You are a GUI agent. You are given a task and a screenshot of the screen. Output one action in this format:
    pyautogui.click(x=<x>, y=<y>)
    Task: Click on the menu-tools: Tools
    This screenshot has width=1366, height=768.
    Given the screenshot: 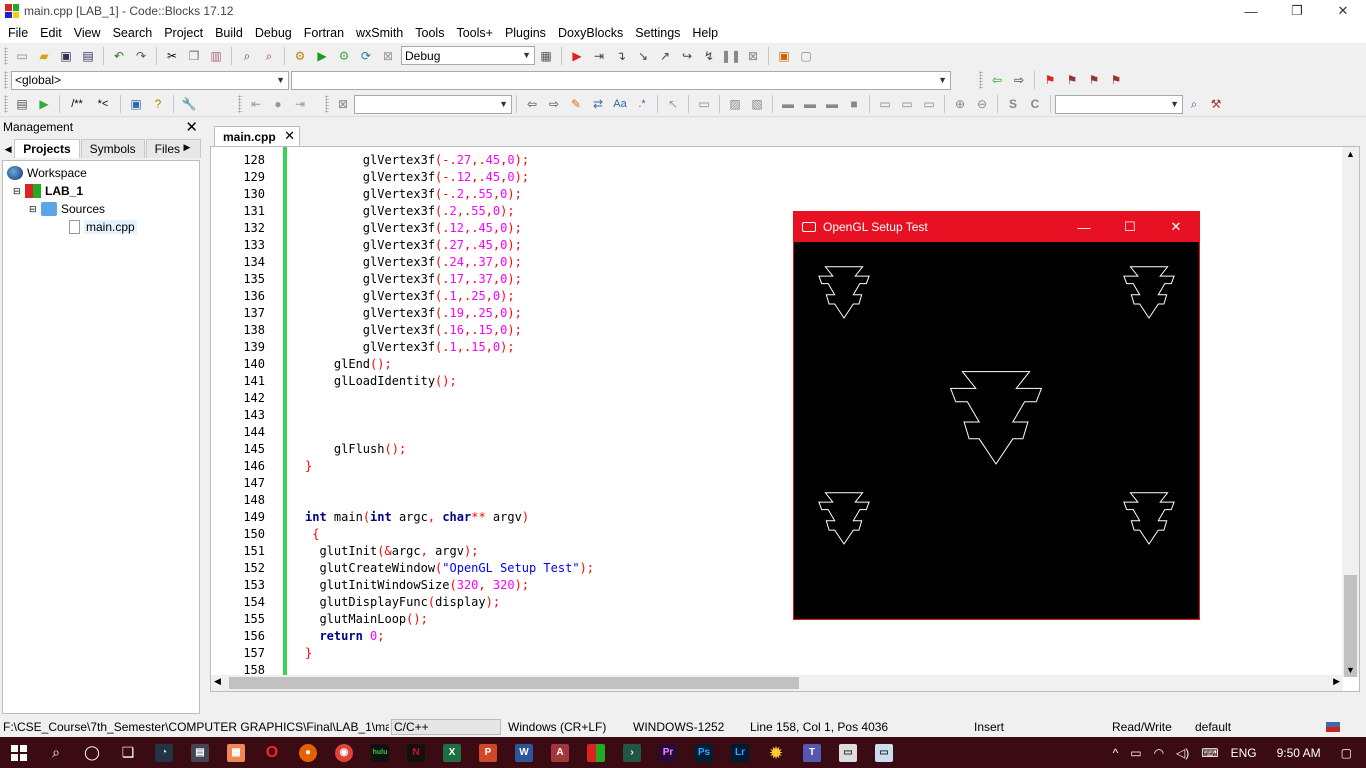 What is the action you would take?
    pyautogui.click(x=429, y=33)
    